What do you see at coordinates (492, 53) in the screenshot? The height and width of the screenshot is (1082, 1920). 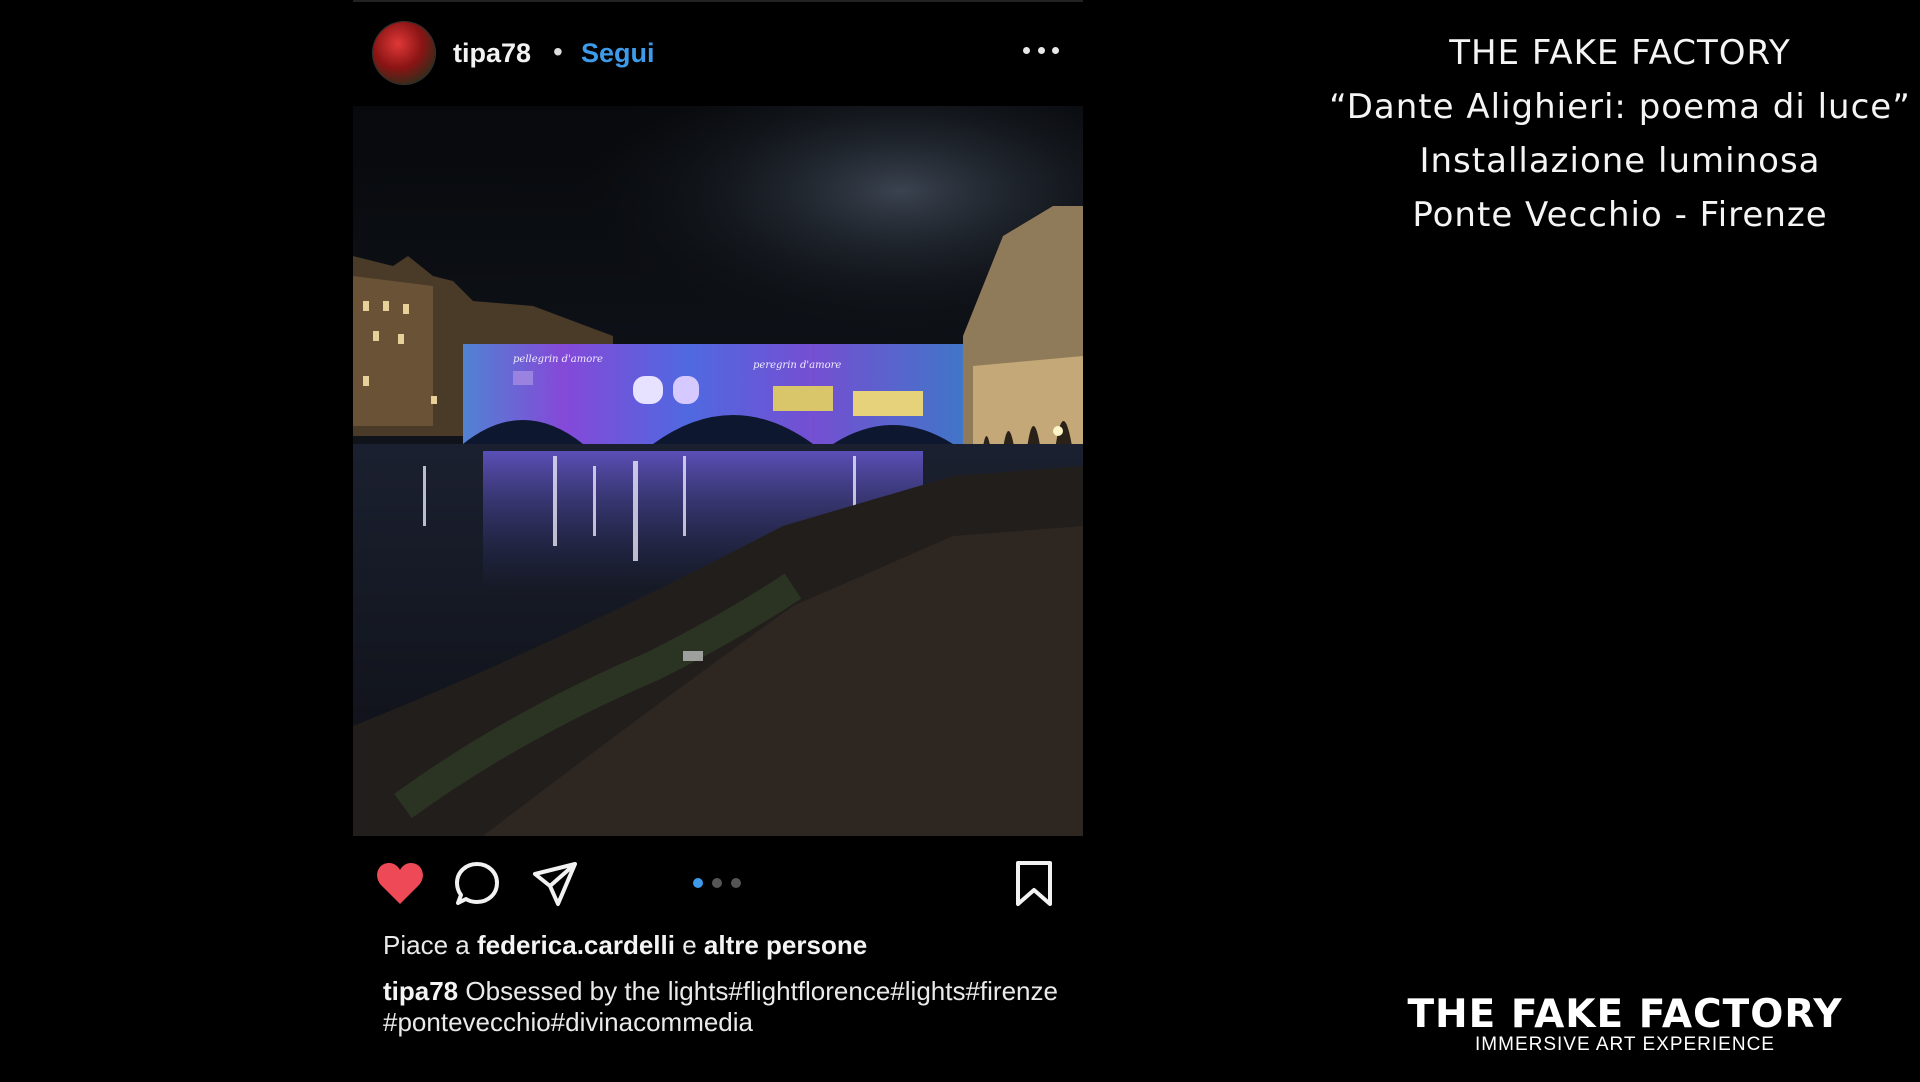 I see `post-username: tipa78` at bounding box center [492, 53].